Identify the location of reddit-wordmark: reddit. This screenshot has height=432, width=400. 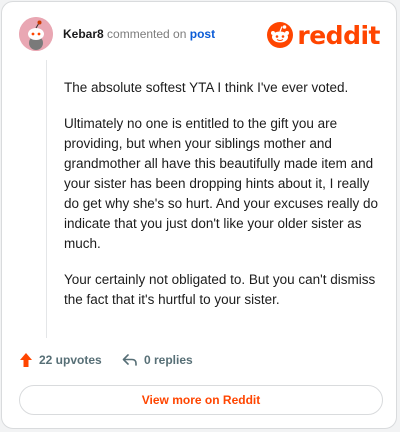
(338, 35).